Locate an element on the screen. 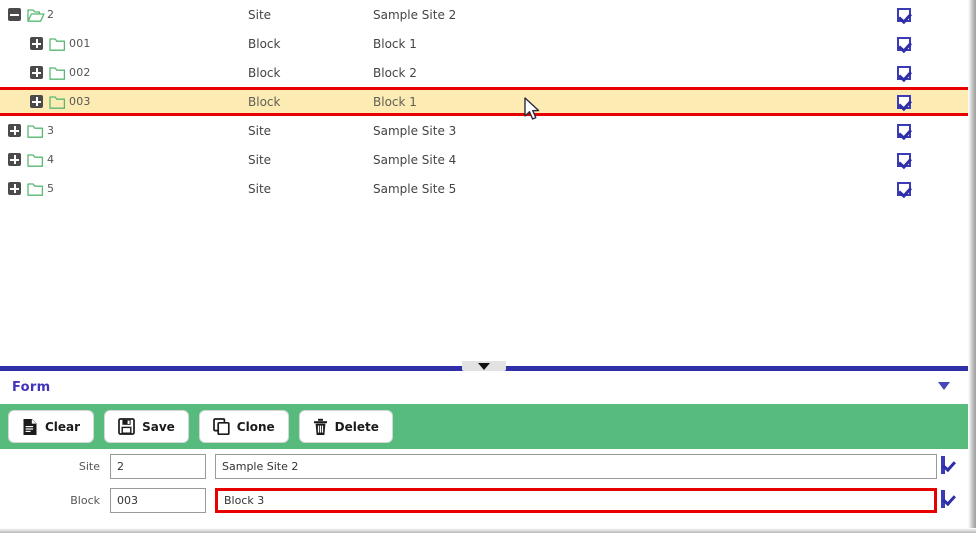 Image resolution: width=976 pixels, height=533 pixels. form-field-row: Block 003 Block 3 is located at coordinates (484, 500).